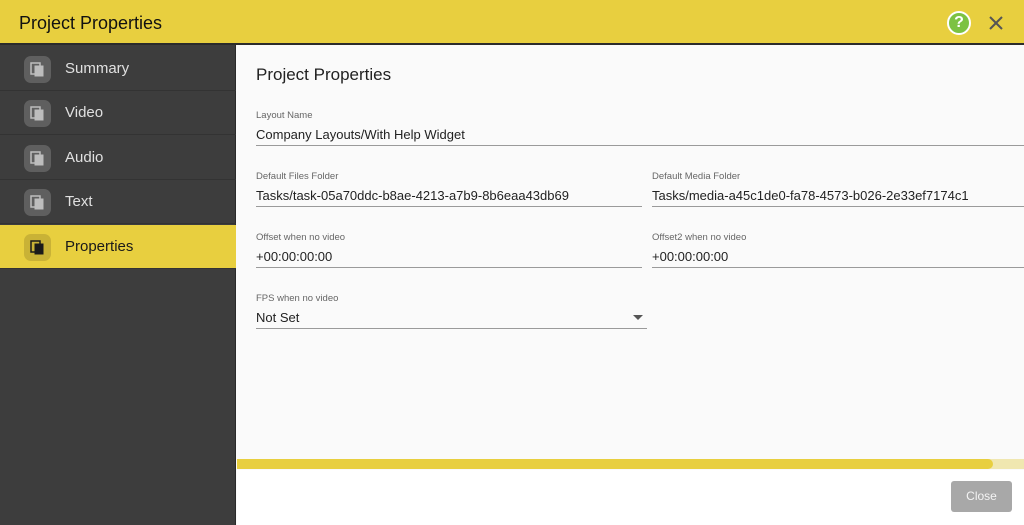 The width and height of the screenshot is (1024, 525). Describe the element at coordinates (118, 113) in the screenshot. I see `sidebar-item-video: Video` at that location.